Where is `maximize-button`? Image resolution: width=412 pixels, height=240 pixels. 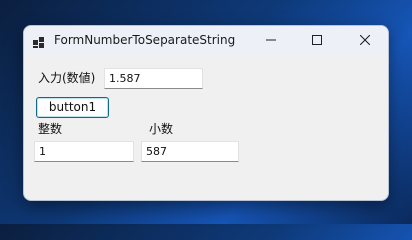
maximize-button is located at coordinates (317, 40).